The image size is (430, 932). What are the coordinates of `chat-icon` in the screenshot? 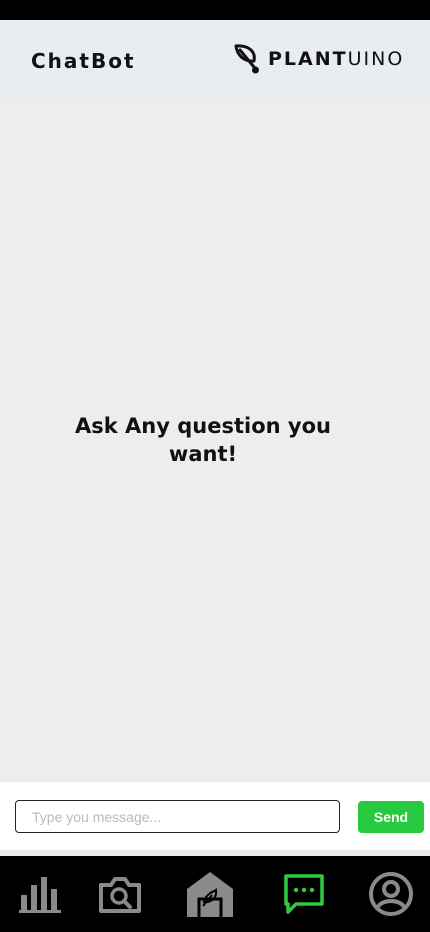 It's located at (304, 894).